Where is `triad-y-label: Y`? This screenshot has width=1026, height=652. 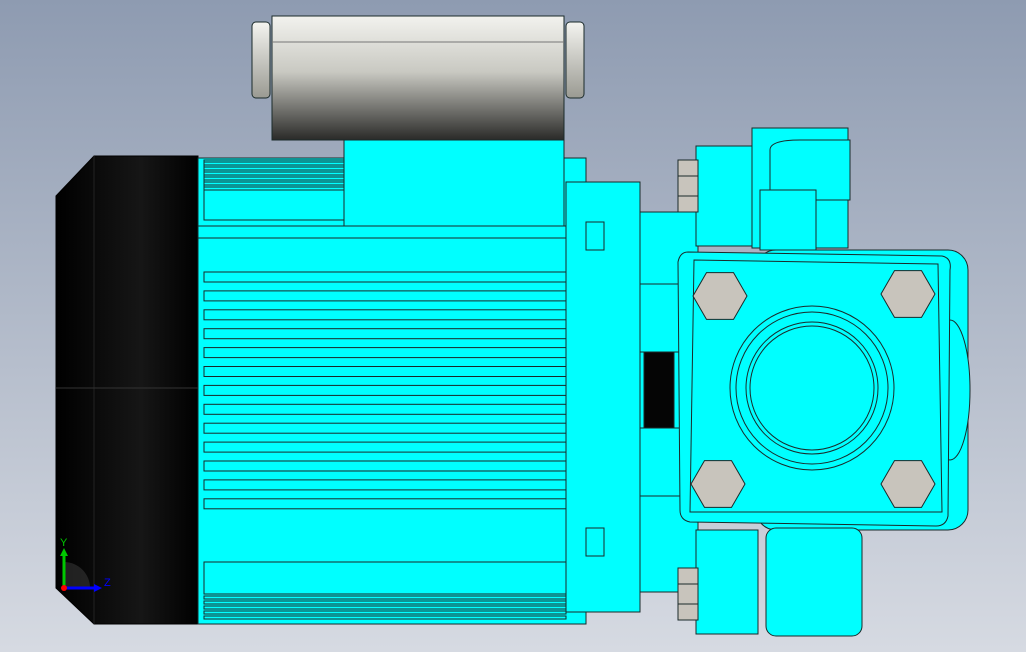
triad-y-label: Y is located at coordinates (64, 543).